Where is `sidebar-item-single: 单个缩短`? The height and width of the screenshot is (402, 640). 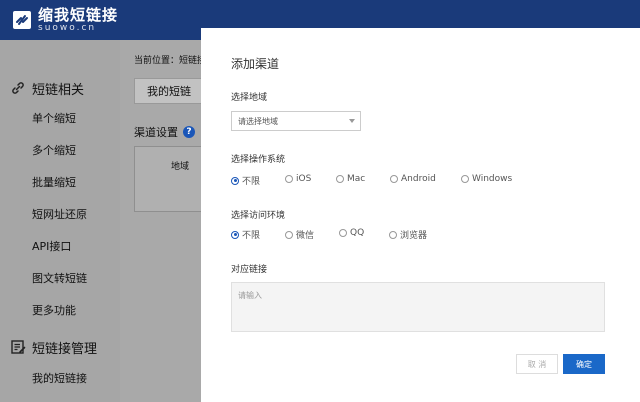
sidebar-item-single: 单个缩短 is located at coordinates (54, 118).